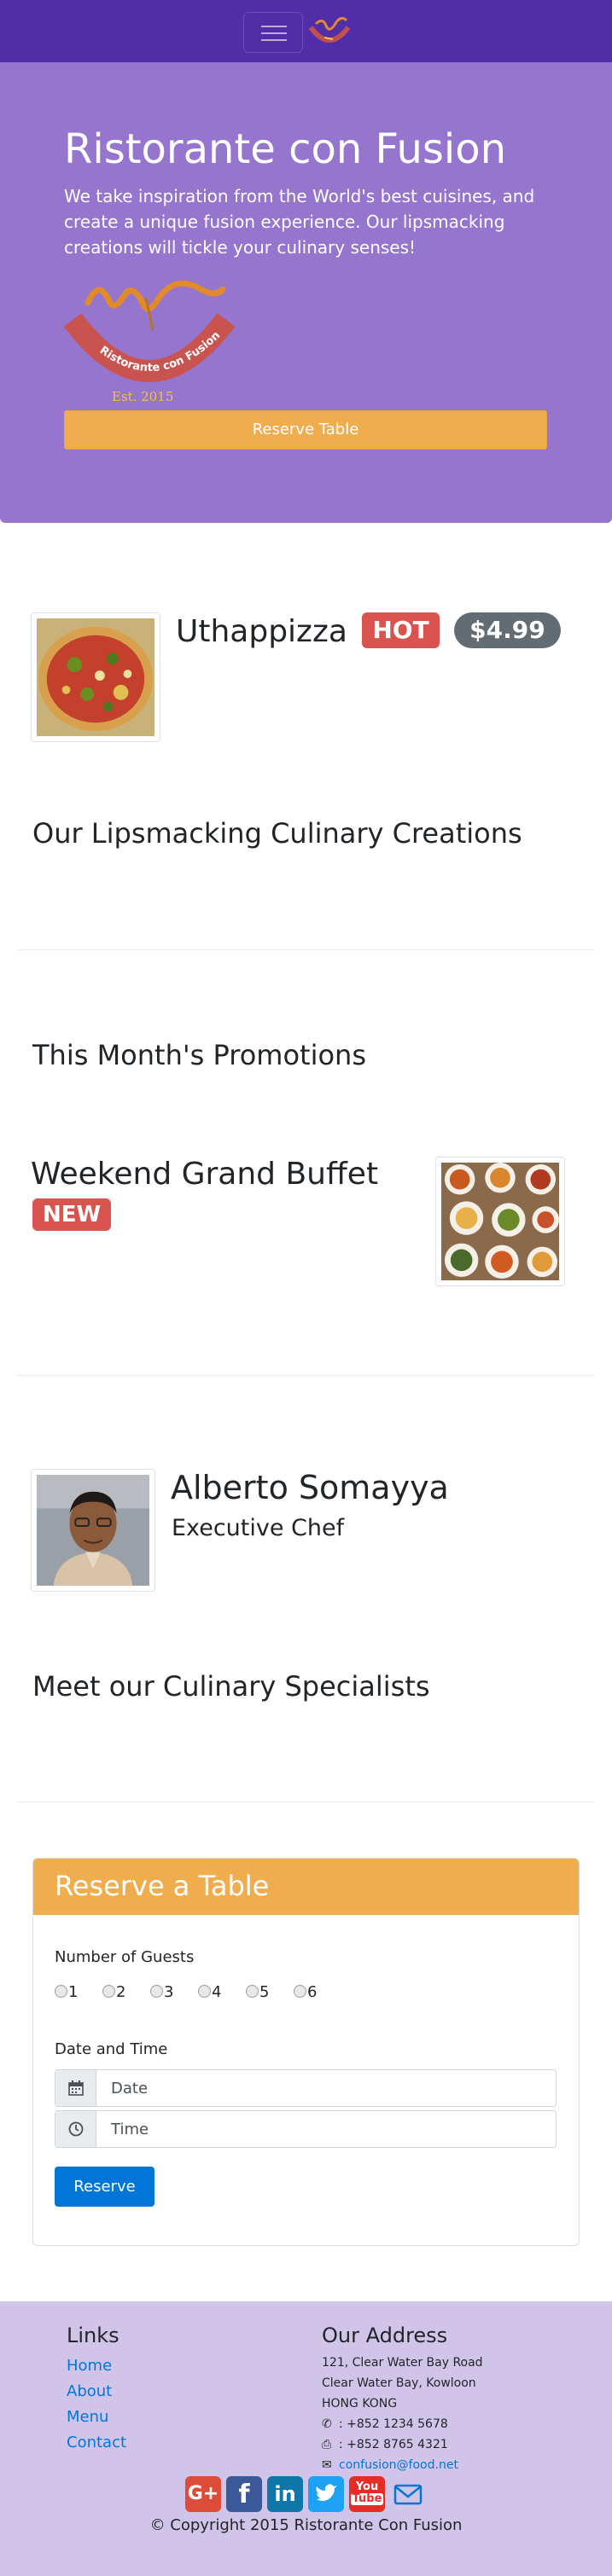 This screenshot has height=2576, width=612. I want to click on leader-name: Alberto Somayya, so click(310, 1487).